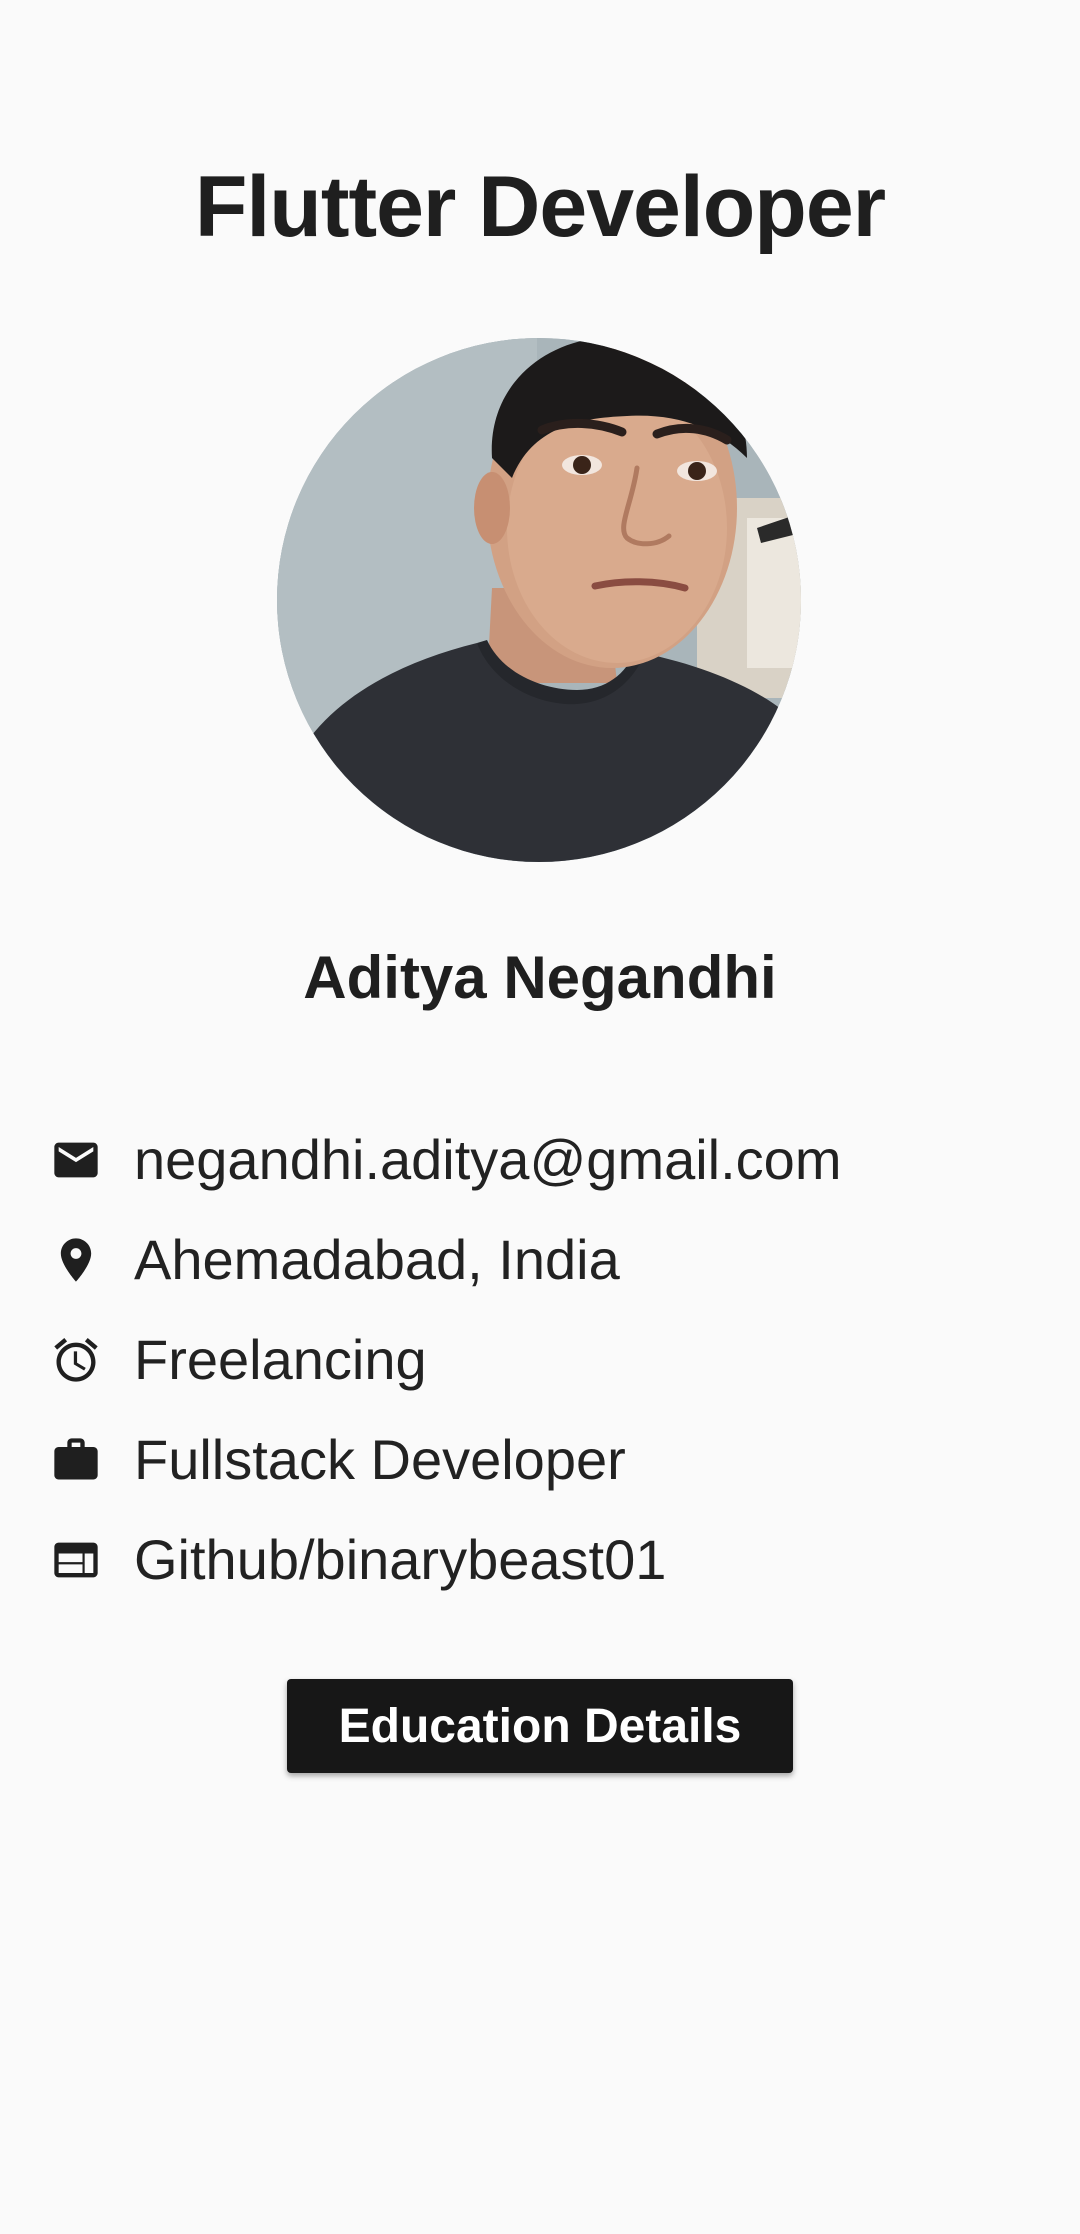 The image size is (1080, 2234). What do you see at coordinates (280, 1359) in the screenshot?
I see `status-text: Freelancing` at bounding box center [280, 1359].